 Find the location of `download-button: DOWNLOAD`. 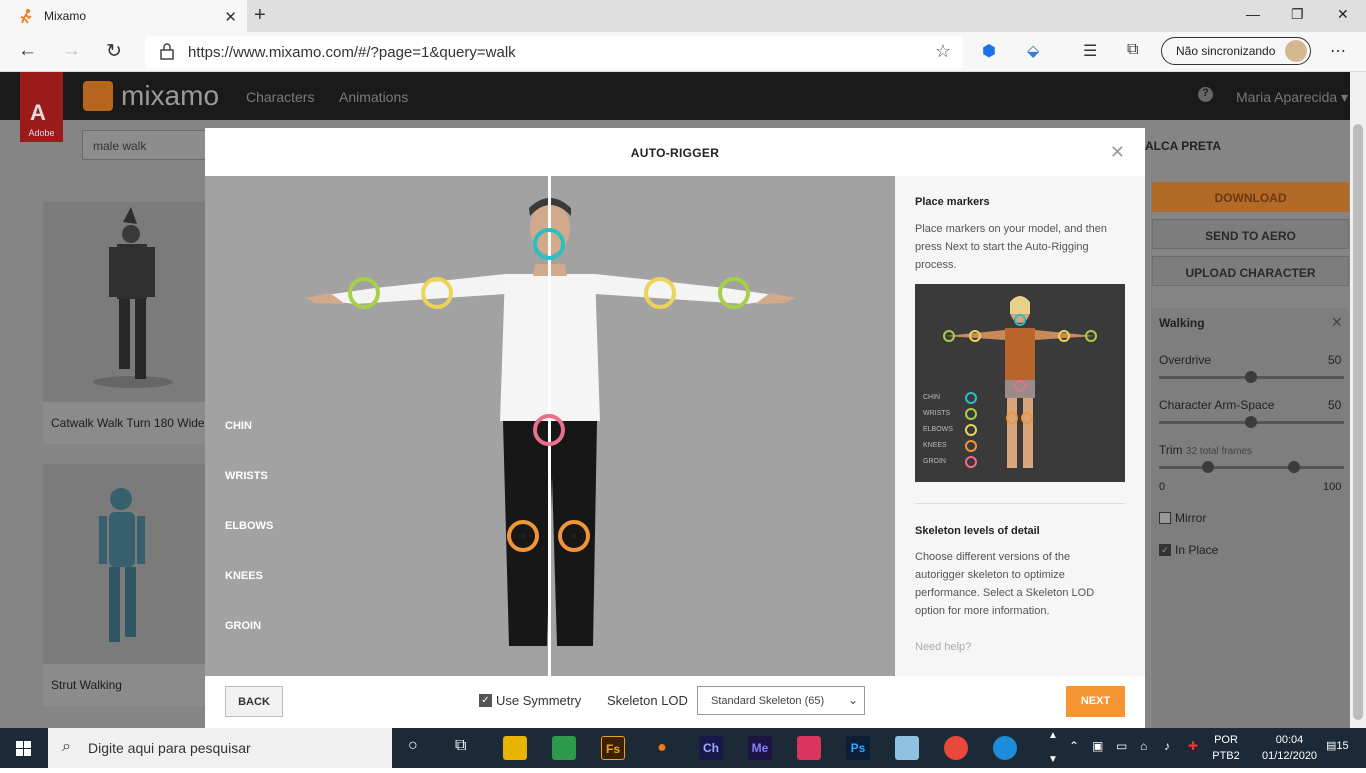

download-button: DOWNLOAD is located at coordinates (1250, 197).